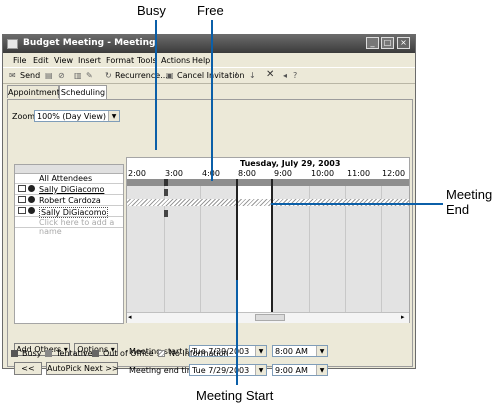 This screenshot has width=500, height=410. I want to click on autopick-previous-button: <<, so click(28, 368).